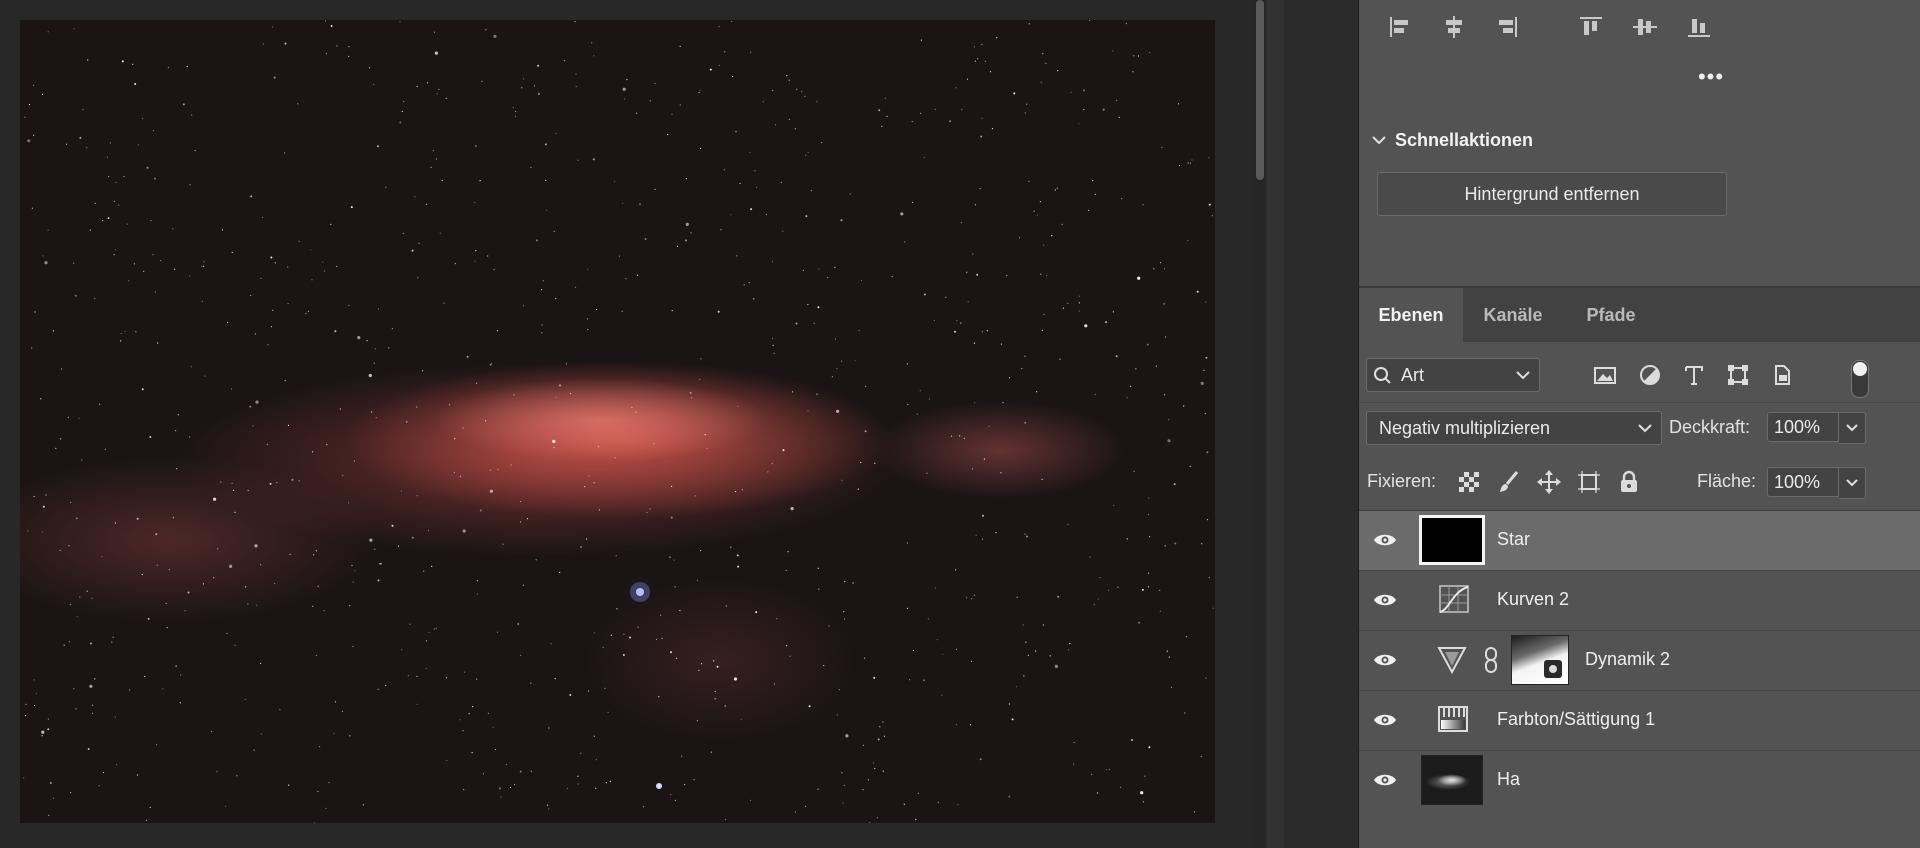  What do you see at coordinates (1699, 27) in the screenshot?
I see `align-bottom-icon` at bounding box center [1699, 27].